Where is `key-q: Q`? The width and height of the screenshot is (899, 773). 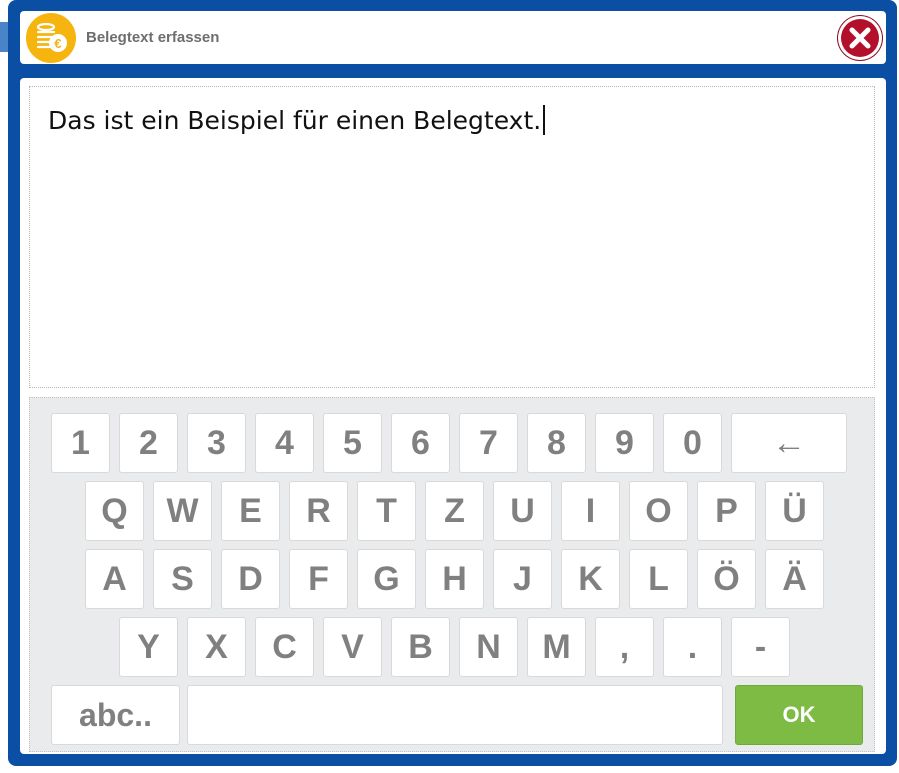
key-q: Q is located at coordinates (114, 511).